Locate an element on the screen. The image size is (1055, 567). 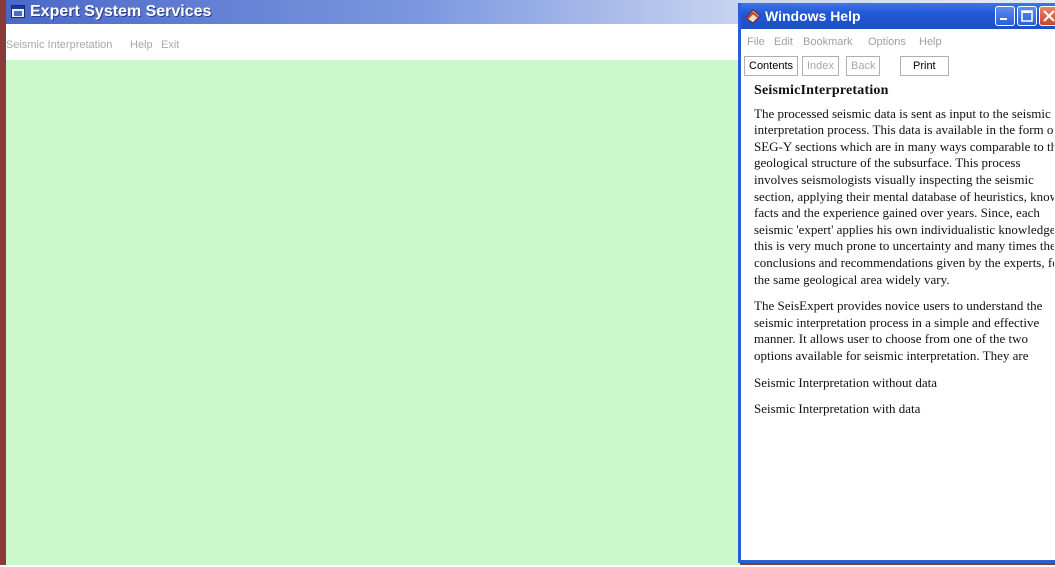
topic-link-with-data: Seismic Interpretation with data is located at coordinates (904, 409).